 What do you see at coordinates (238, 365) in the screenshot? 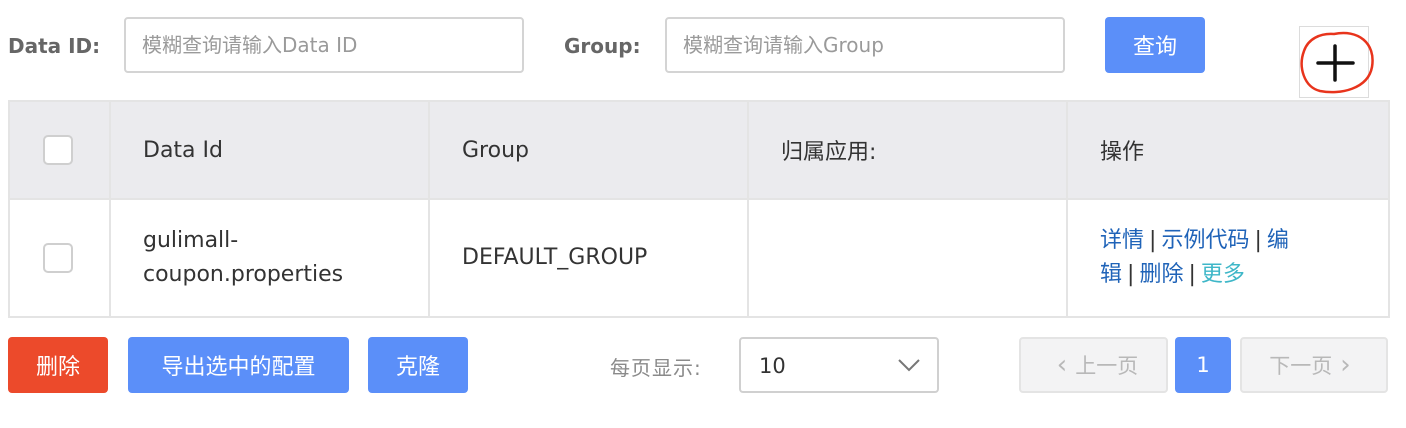
I see `export-selected-button: 导出选中的配置` at bounding box center [238, 365].